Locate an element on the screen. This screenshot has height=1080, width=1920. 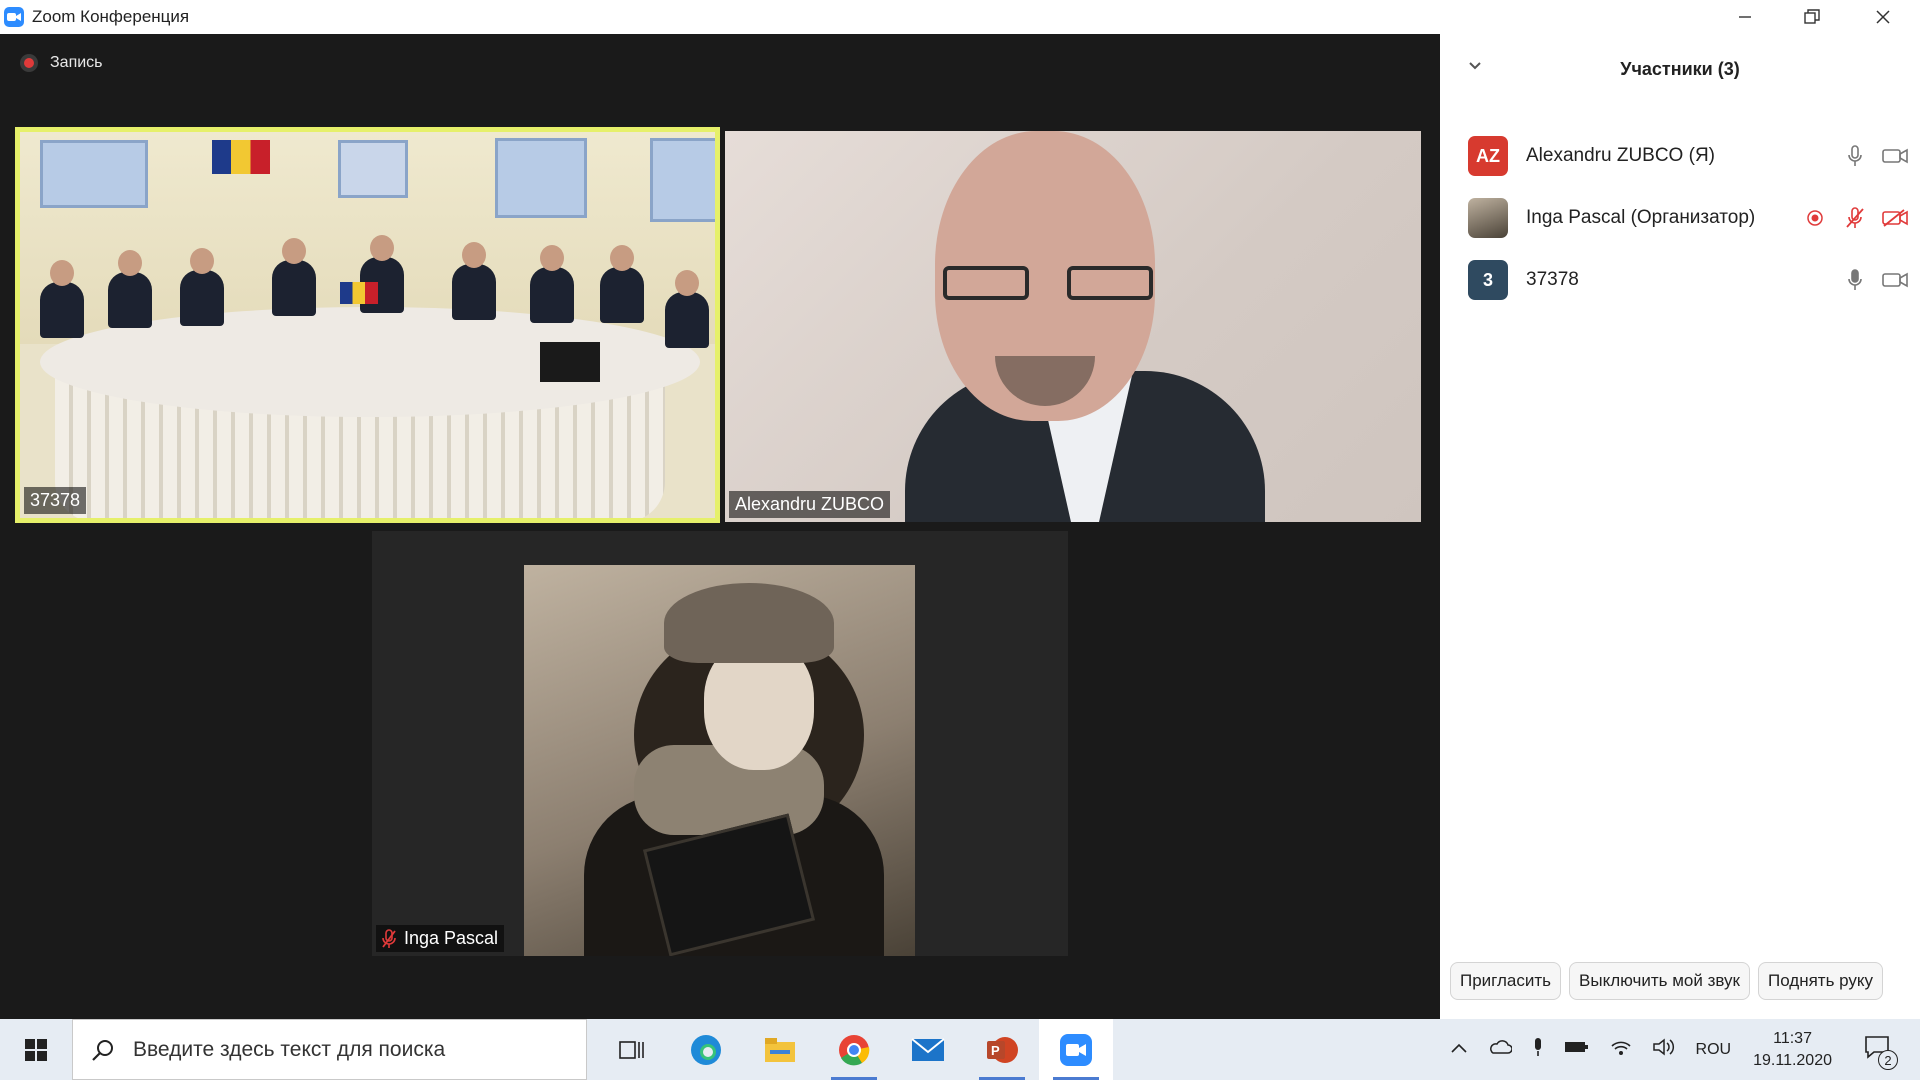
video-name-tag: Inga Pascal is located at coordinates (440, 938).